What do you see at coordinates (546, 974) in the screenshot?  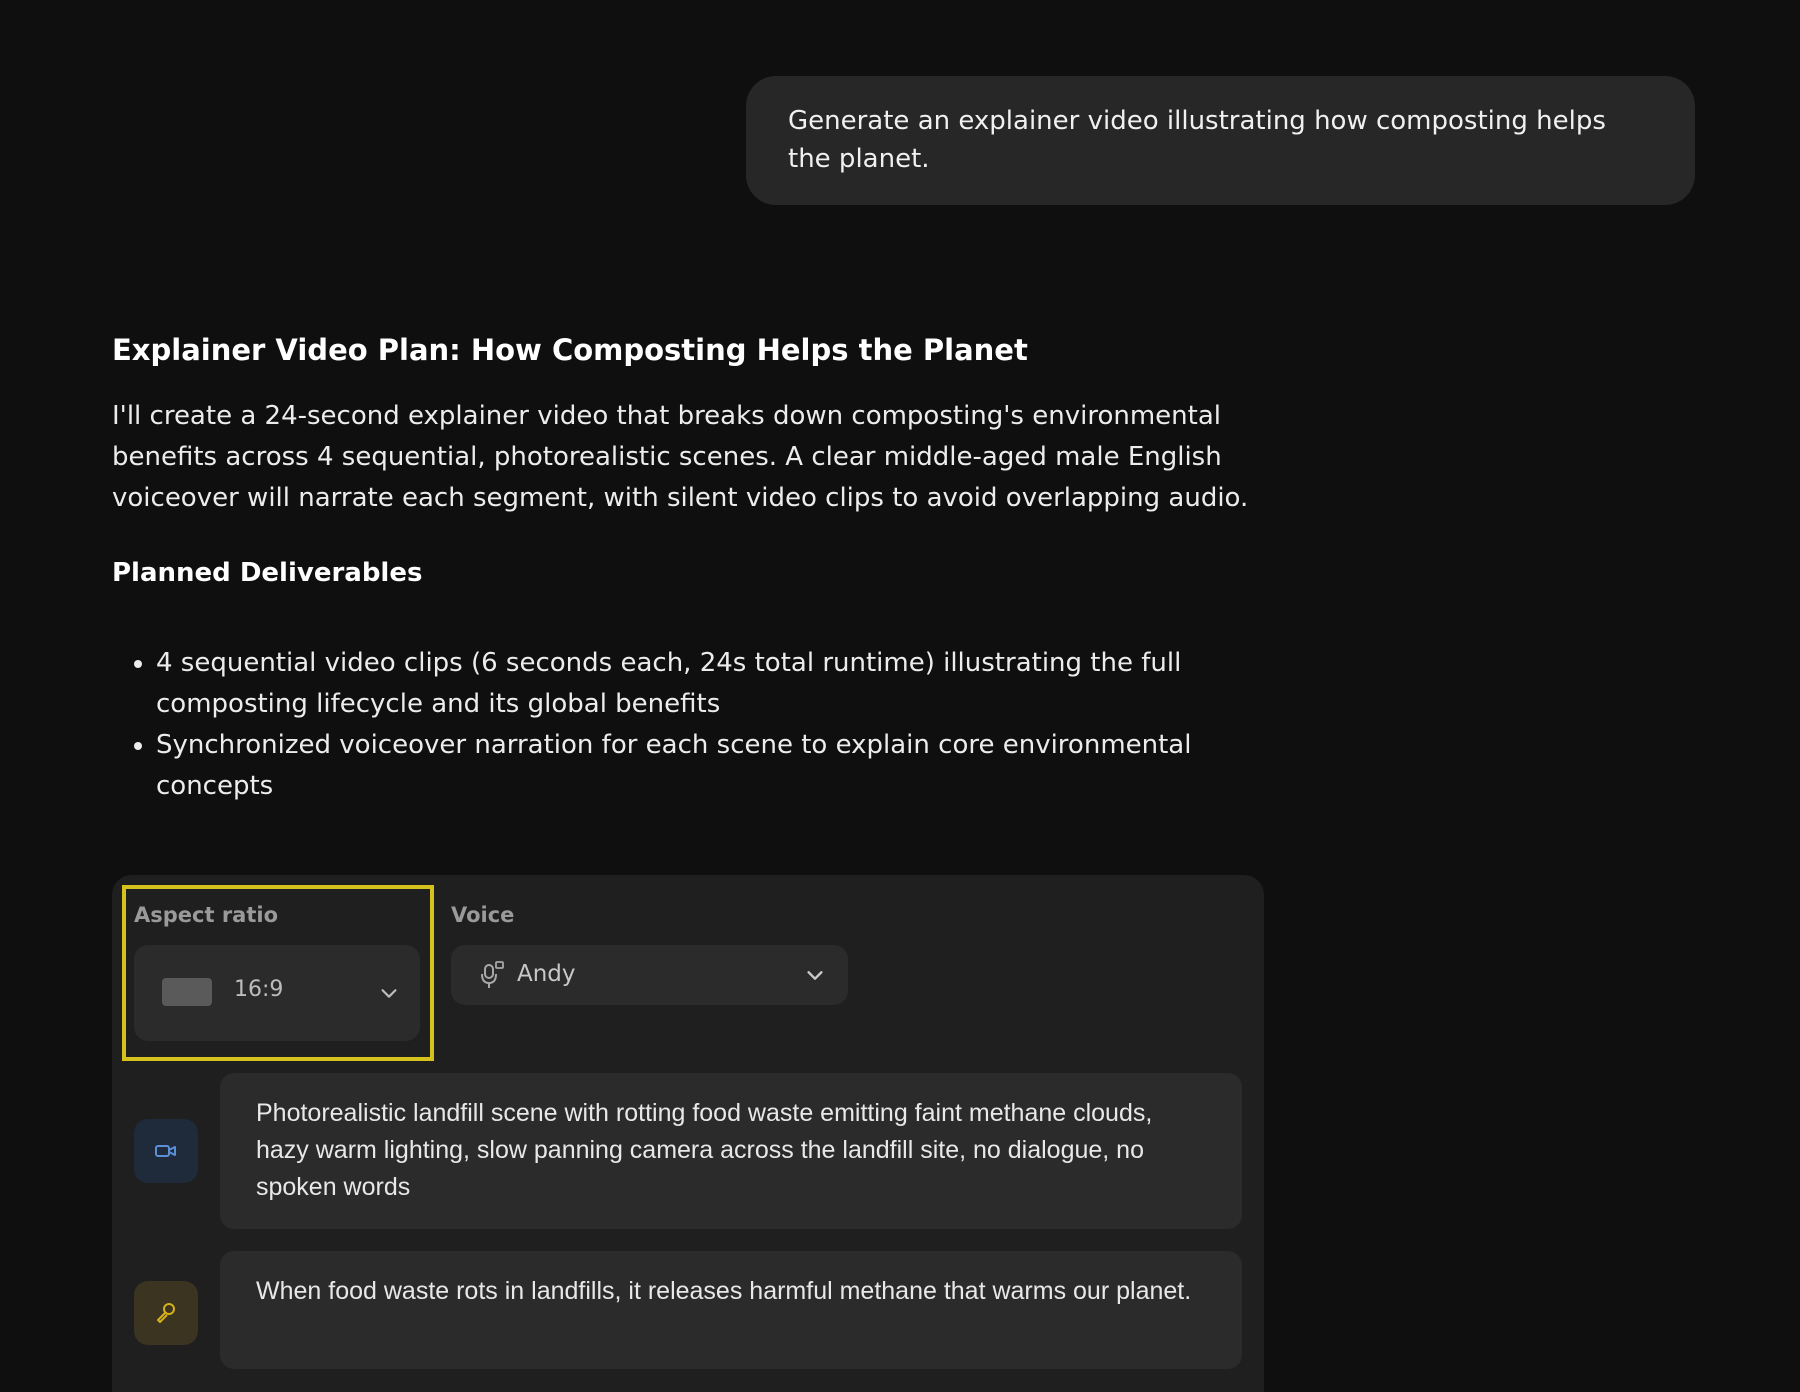 I see `voice-value: Andy` at bounding box center [546, 974].